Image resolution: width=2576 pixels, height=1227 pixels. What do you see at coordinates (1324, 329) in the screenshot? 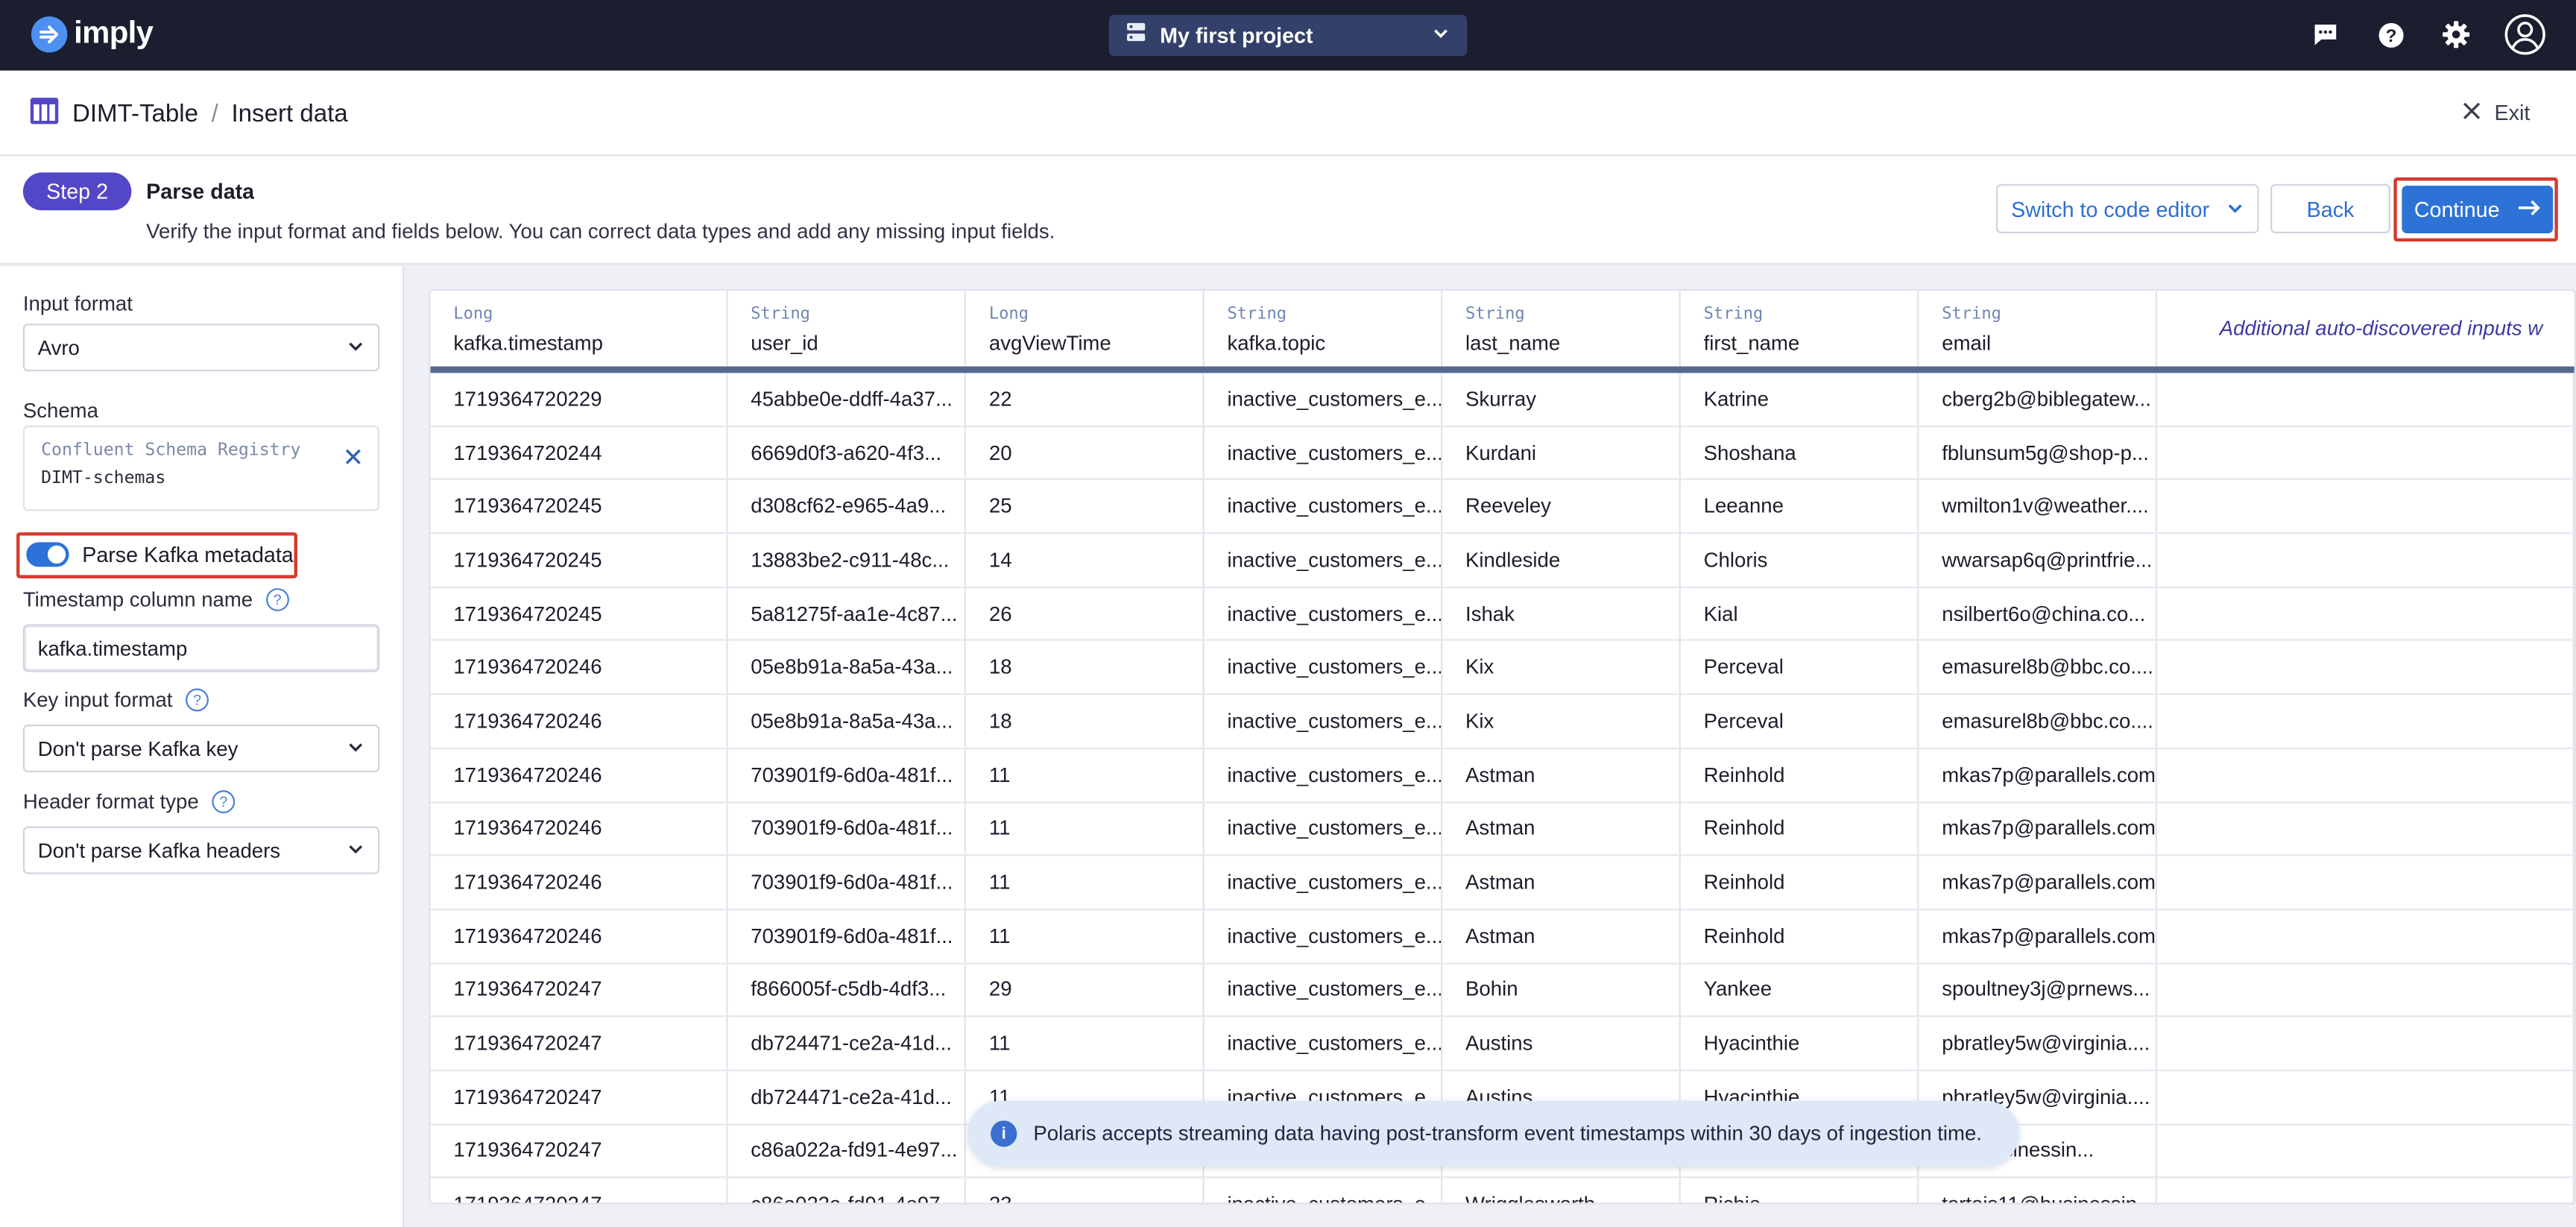
I see `column-header: String kafka.topic` at bounding box center [1324, 329].